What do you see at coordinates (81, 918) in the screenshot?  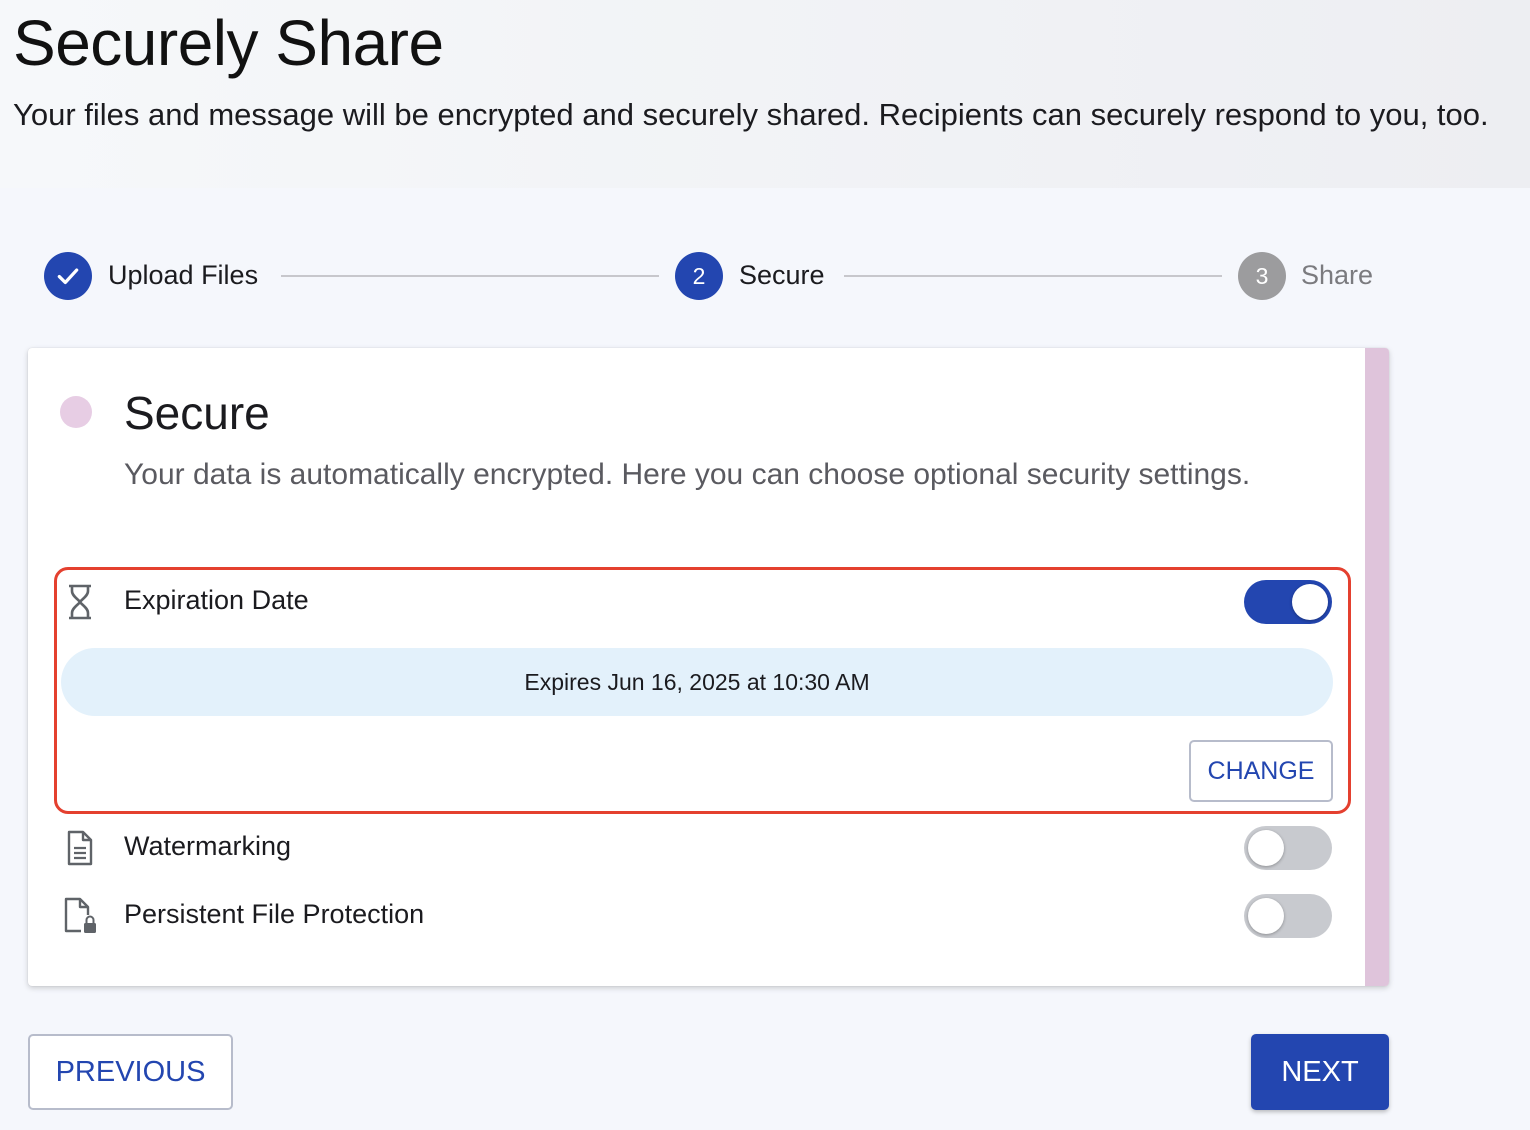 I see `file-lock-icon` at bounding box center [81, 918].